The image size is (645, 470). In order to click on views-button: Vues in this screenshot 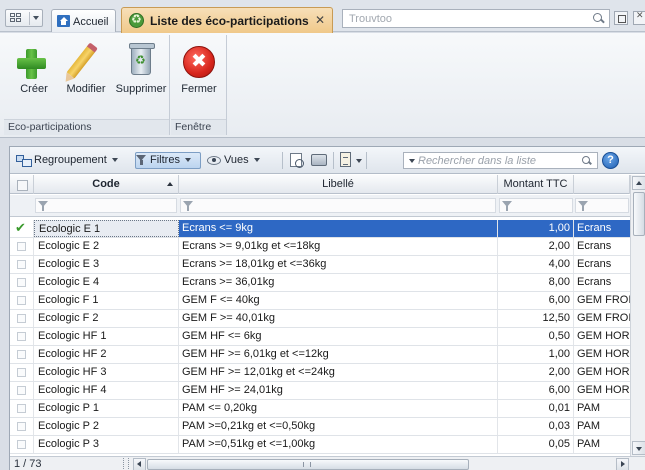, I will do `click(241, 160)`.